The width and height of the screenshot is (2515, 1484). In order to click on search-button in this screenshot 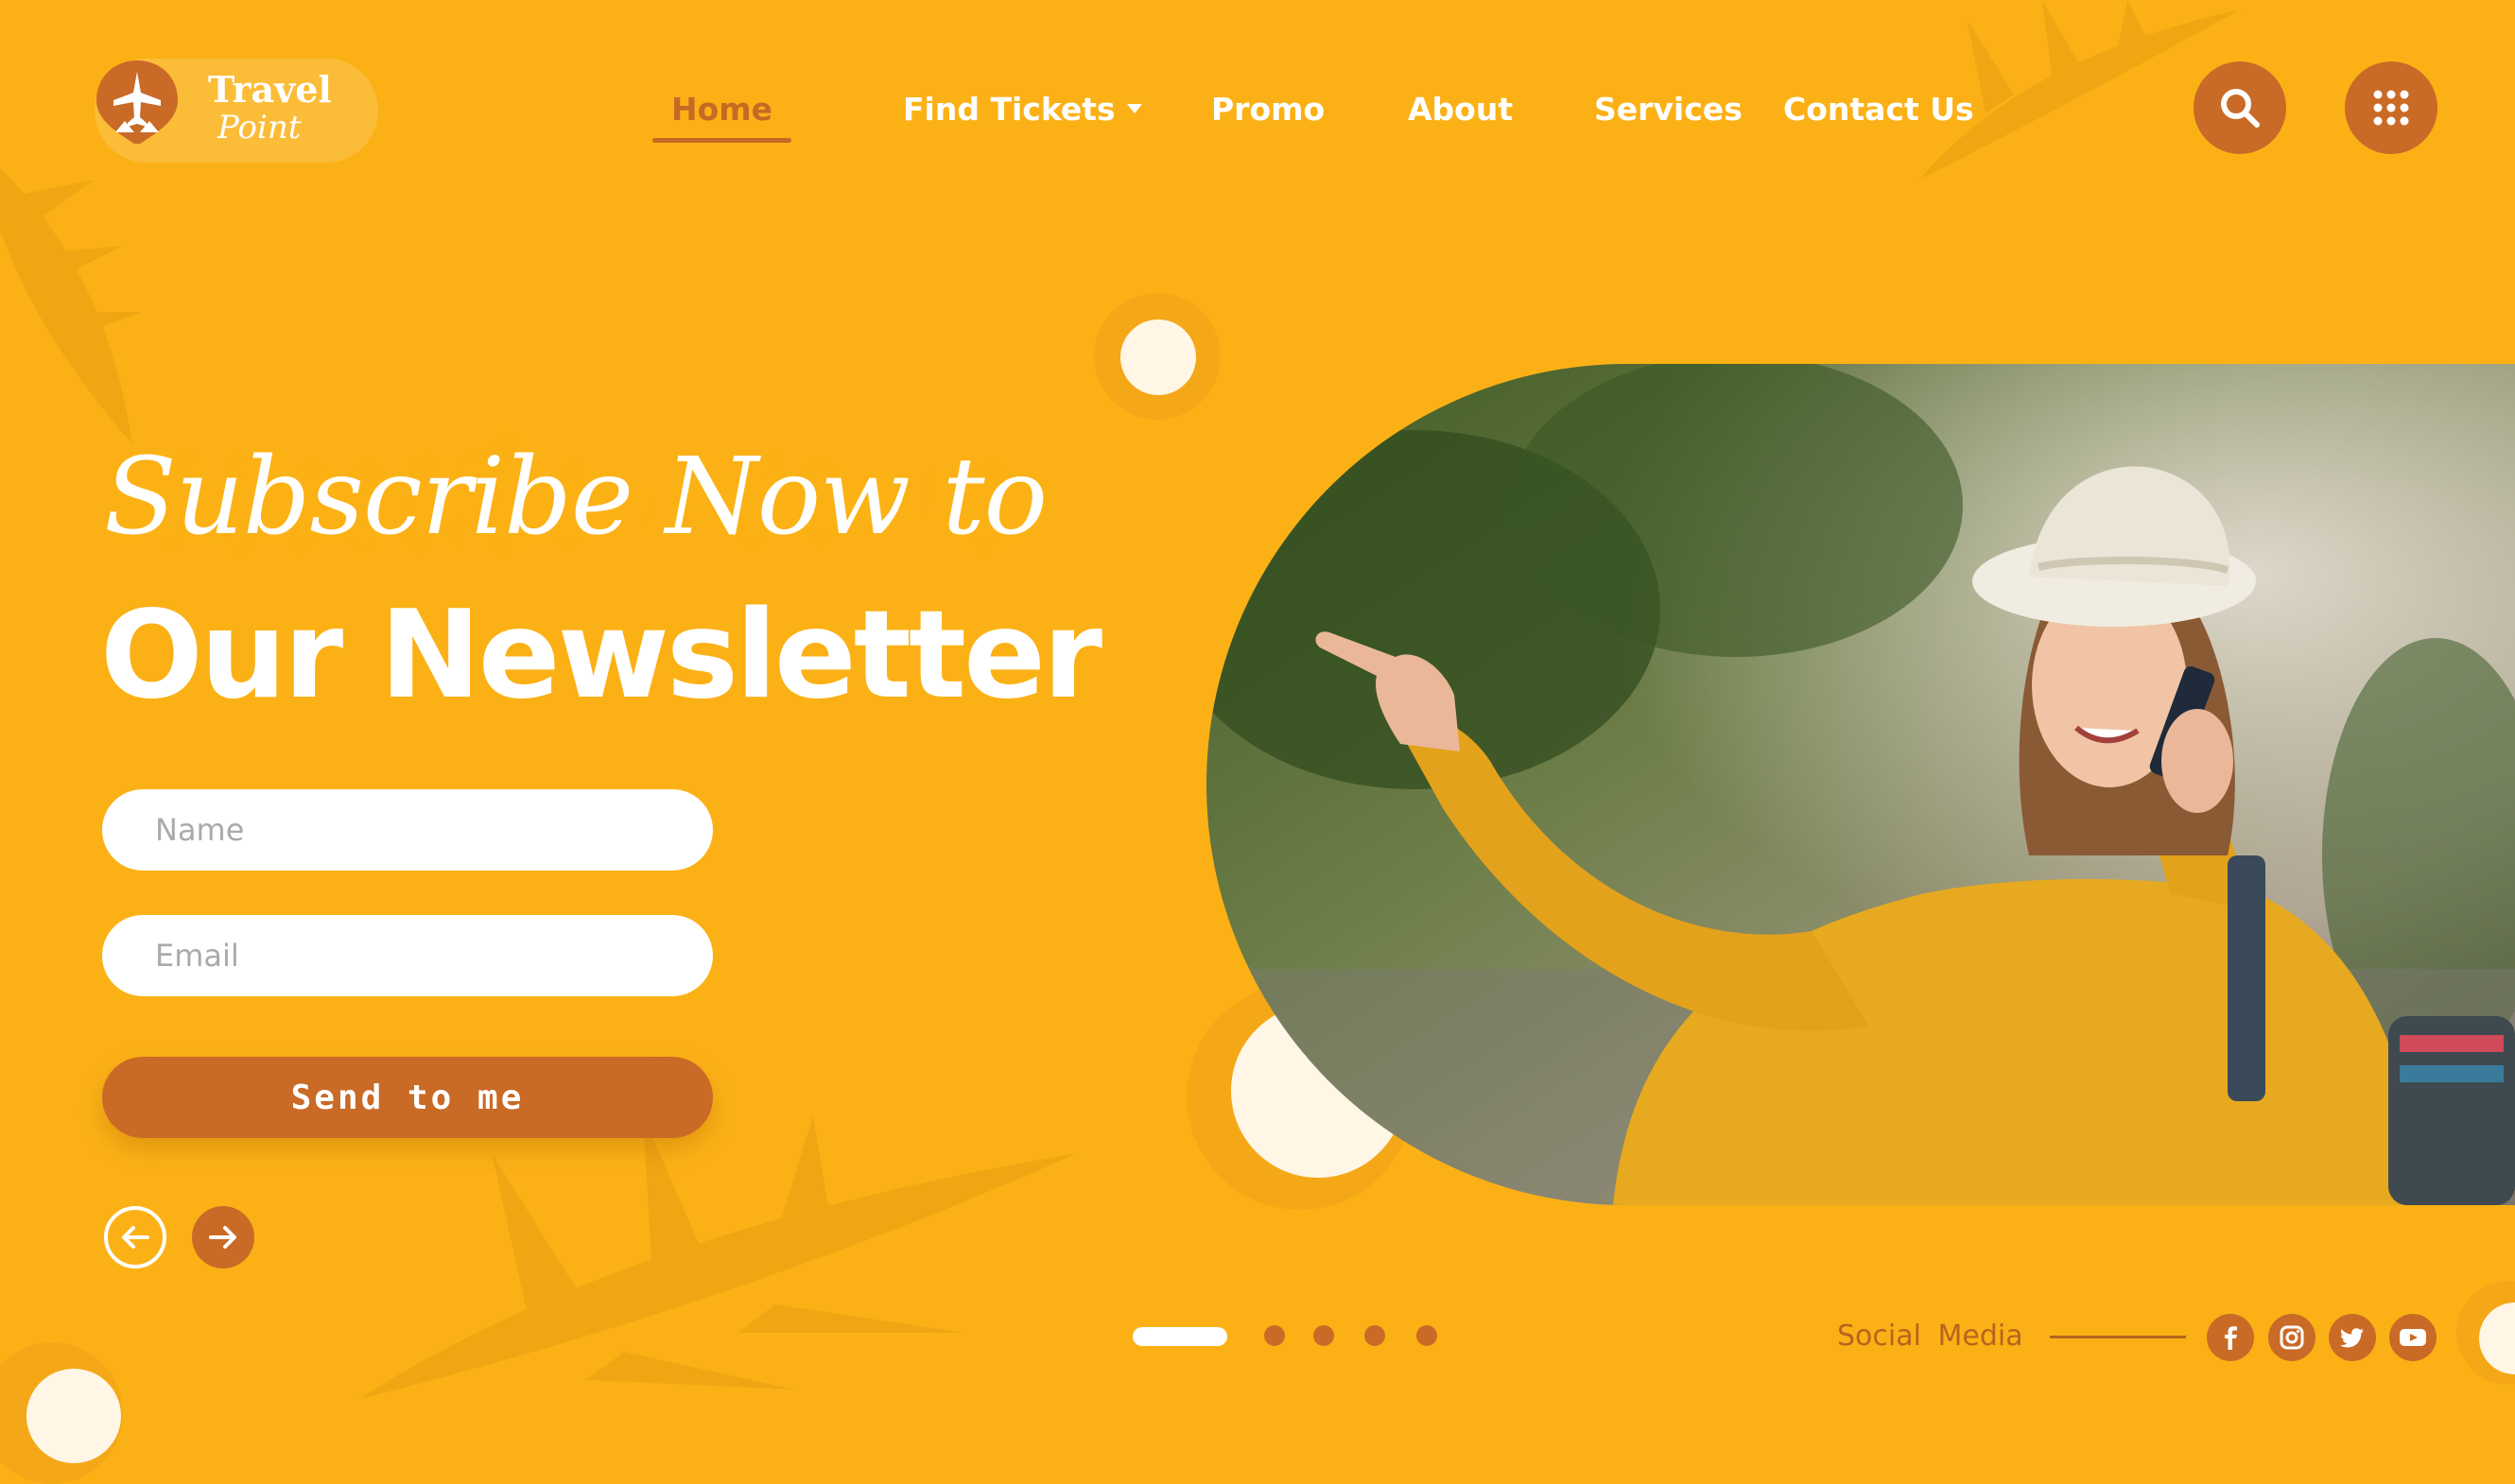, I will do `click(2240, 107)`.